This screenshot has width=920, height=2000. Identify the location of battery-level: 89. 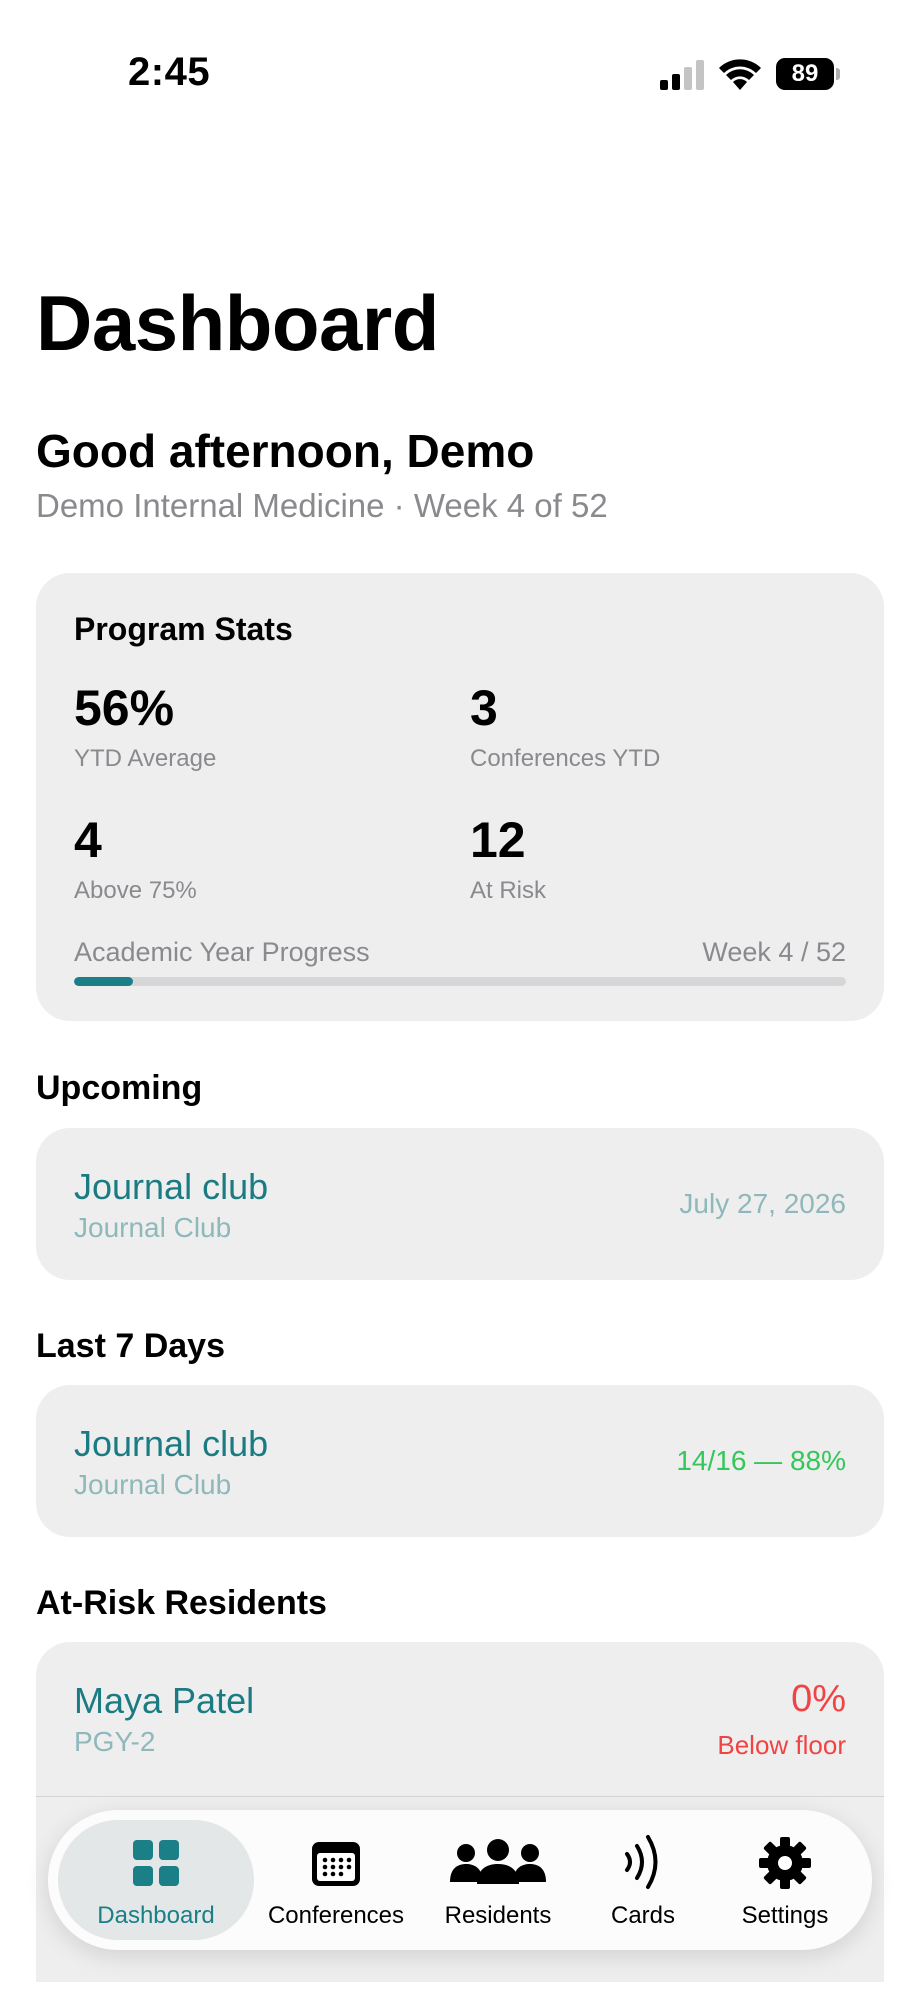
(805, 74).